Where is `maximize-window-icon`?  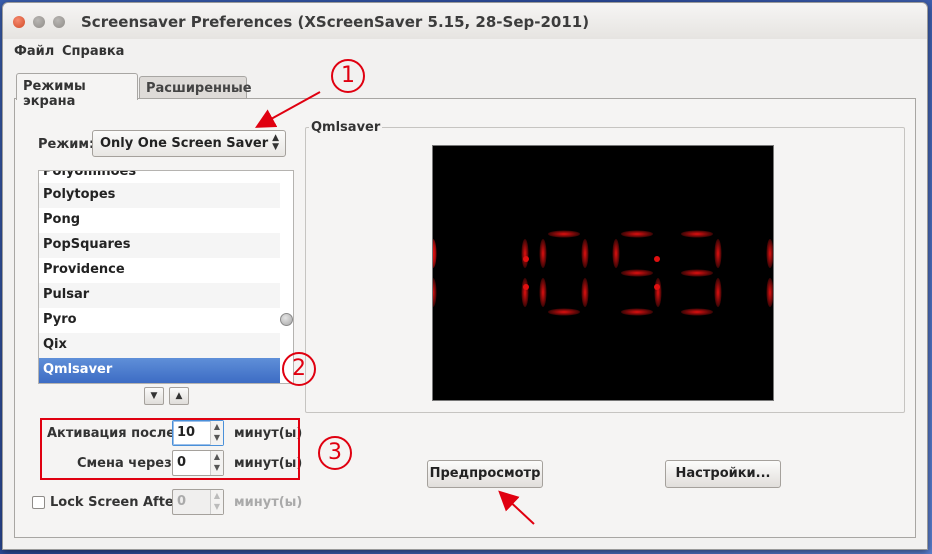 maximize-window-icon is located at coordinates (59, 22).